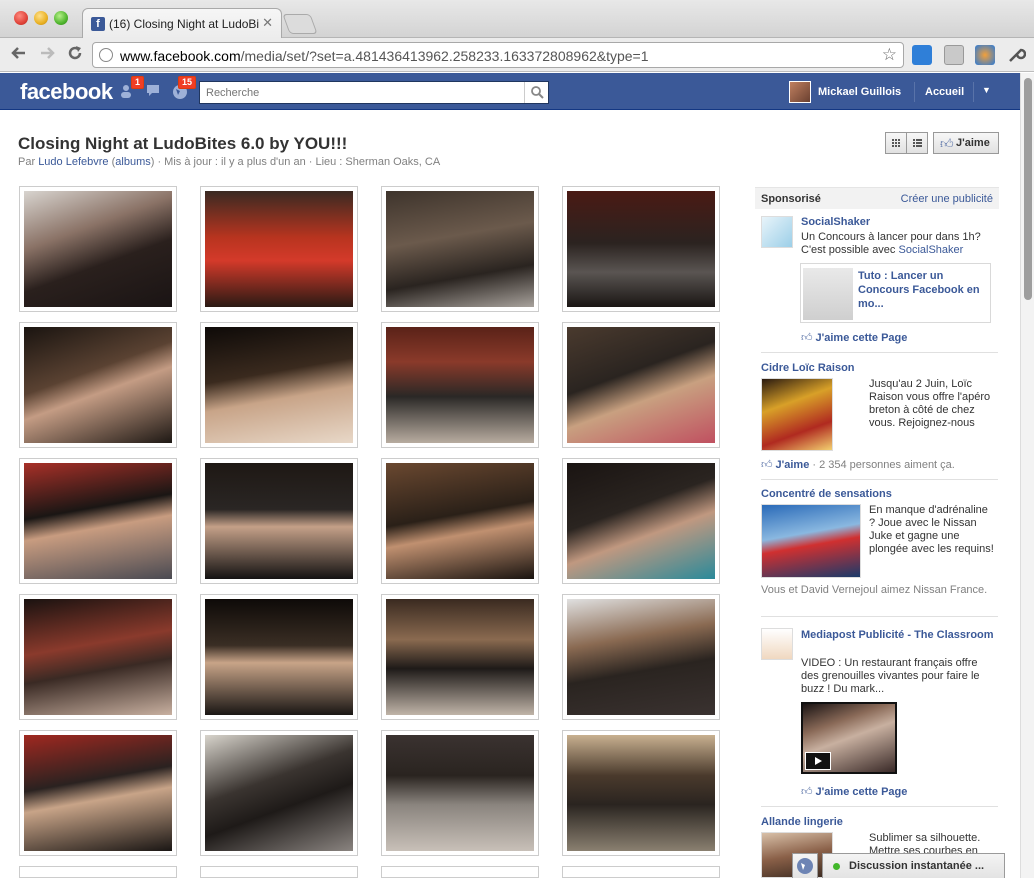 The height and width of the screenshot is (878, 1034). I want to click on online-status-icon, so click(836, 866).